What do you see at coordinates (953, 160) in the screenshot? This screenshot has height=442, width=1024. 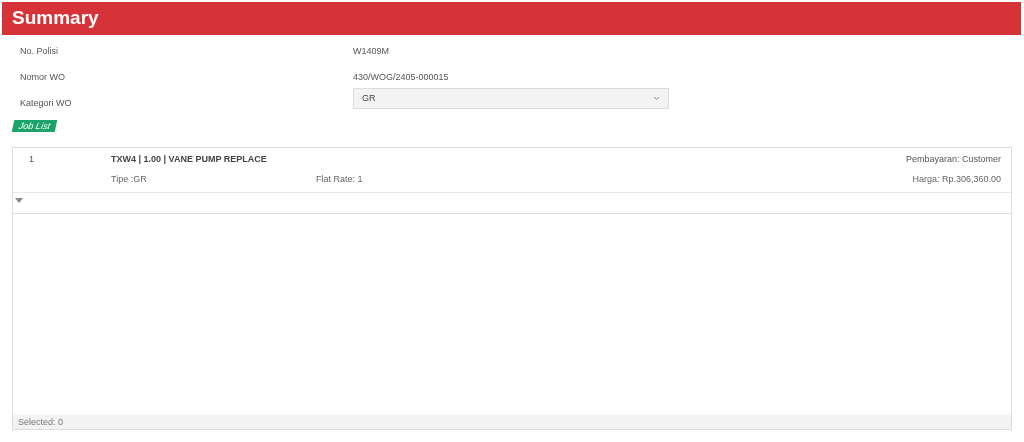 I see `payment-text: Pembayaran: Customer` at bounding box center [953, 160].